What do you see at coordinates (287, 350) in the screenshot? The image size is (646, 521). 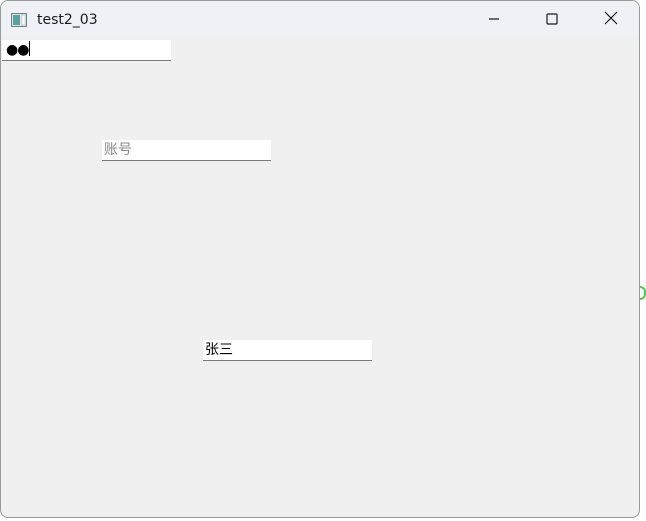 I see `name-field: 张三` at bounding box center [287, 350].